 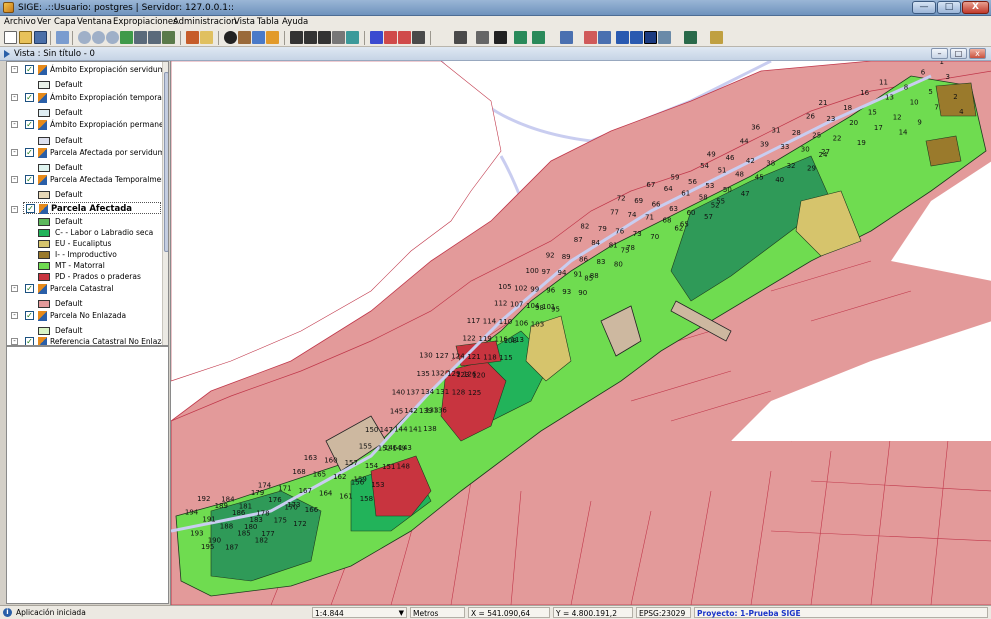 I want to click on scale-value: 4.844, so click(x=333, y=613).